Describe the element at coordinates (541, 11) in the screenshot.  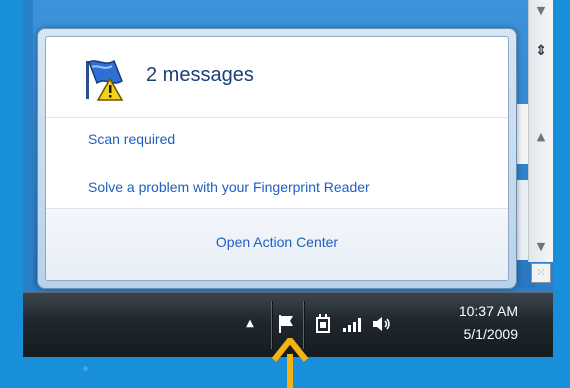
I see `scroll-up-button: ▼` at that location.